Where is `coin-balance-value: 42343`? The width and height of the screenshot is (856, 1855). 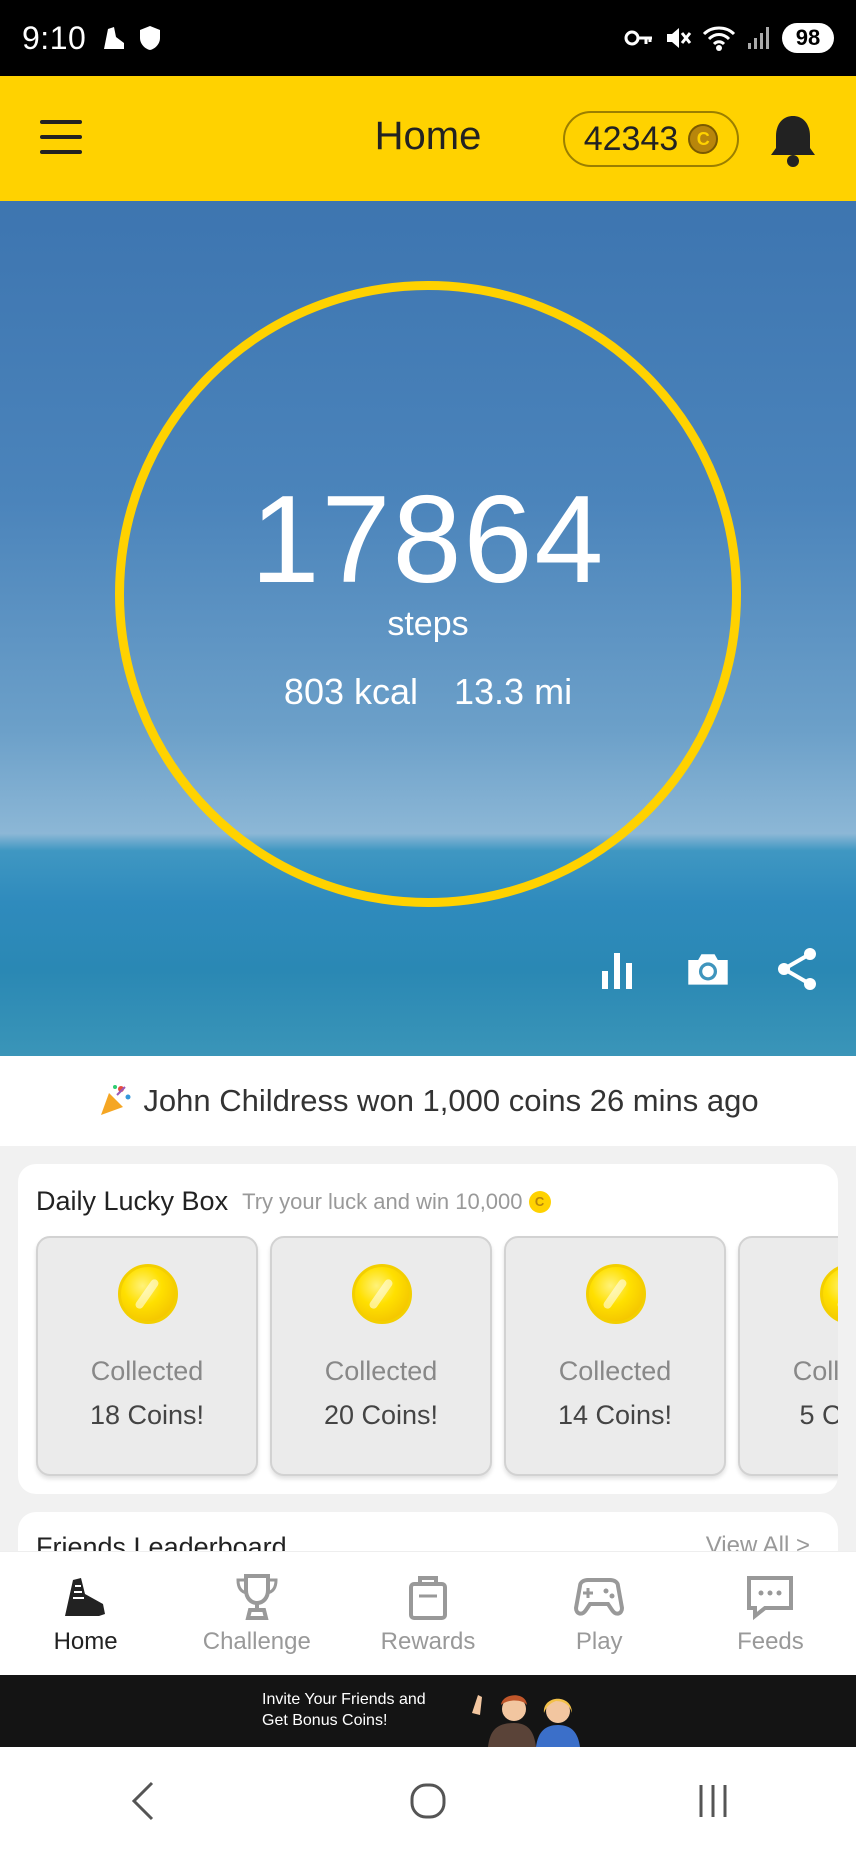
coin-balance-value: 42343 is located at coordinates (631, 138).